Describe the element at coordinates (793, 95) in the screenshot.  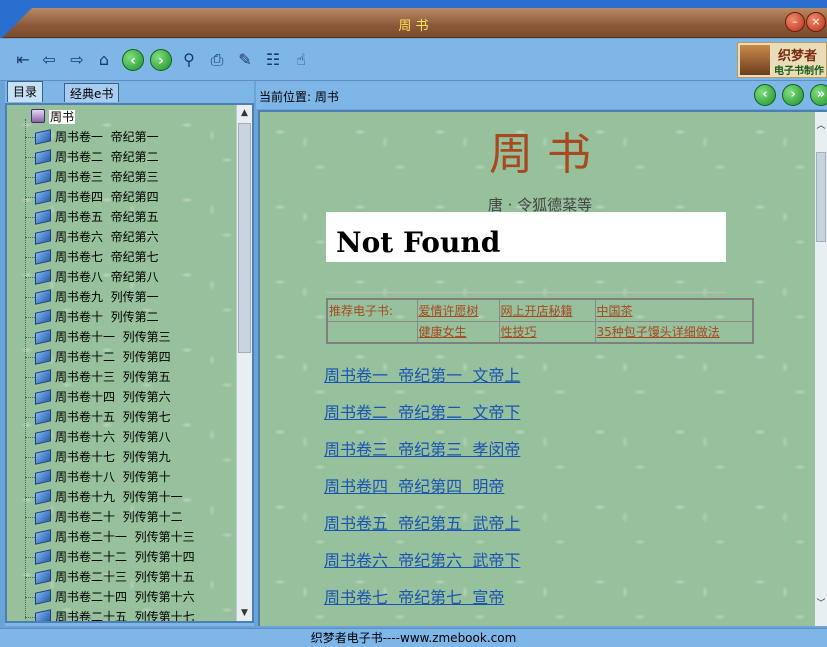
I see `next-chapter-button: ›` at that location.